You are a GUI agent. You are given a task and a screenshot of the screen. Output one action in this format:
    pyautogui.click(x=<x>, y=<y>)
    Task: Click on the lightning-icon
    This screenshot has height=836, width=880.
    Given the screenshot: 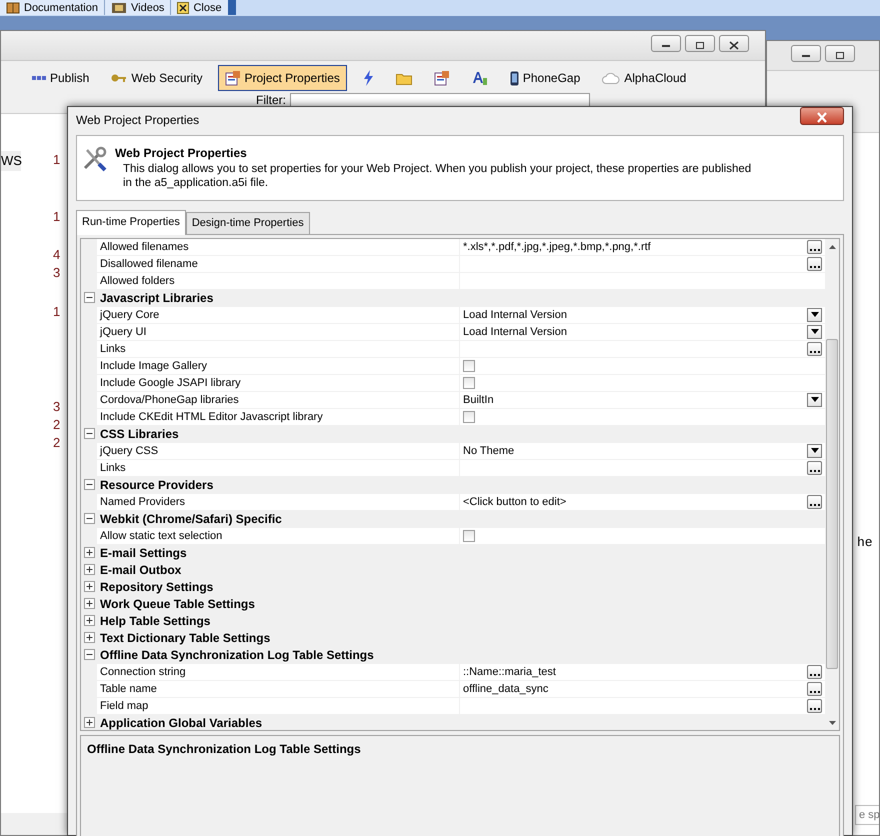 What is the action you would take?
    pyautogui.click(x=368, y=78)
    